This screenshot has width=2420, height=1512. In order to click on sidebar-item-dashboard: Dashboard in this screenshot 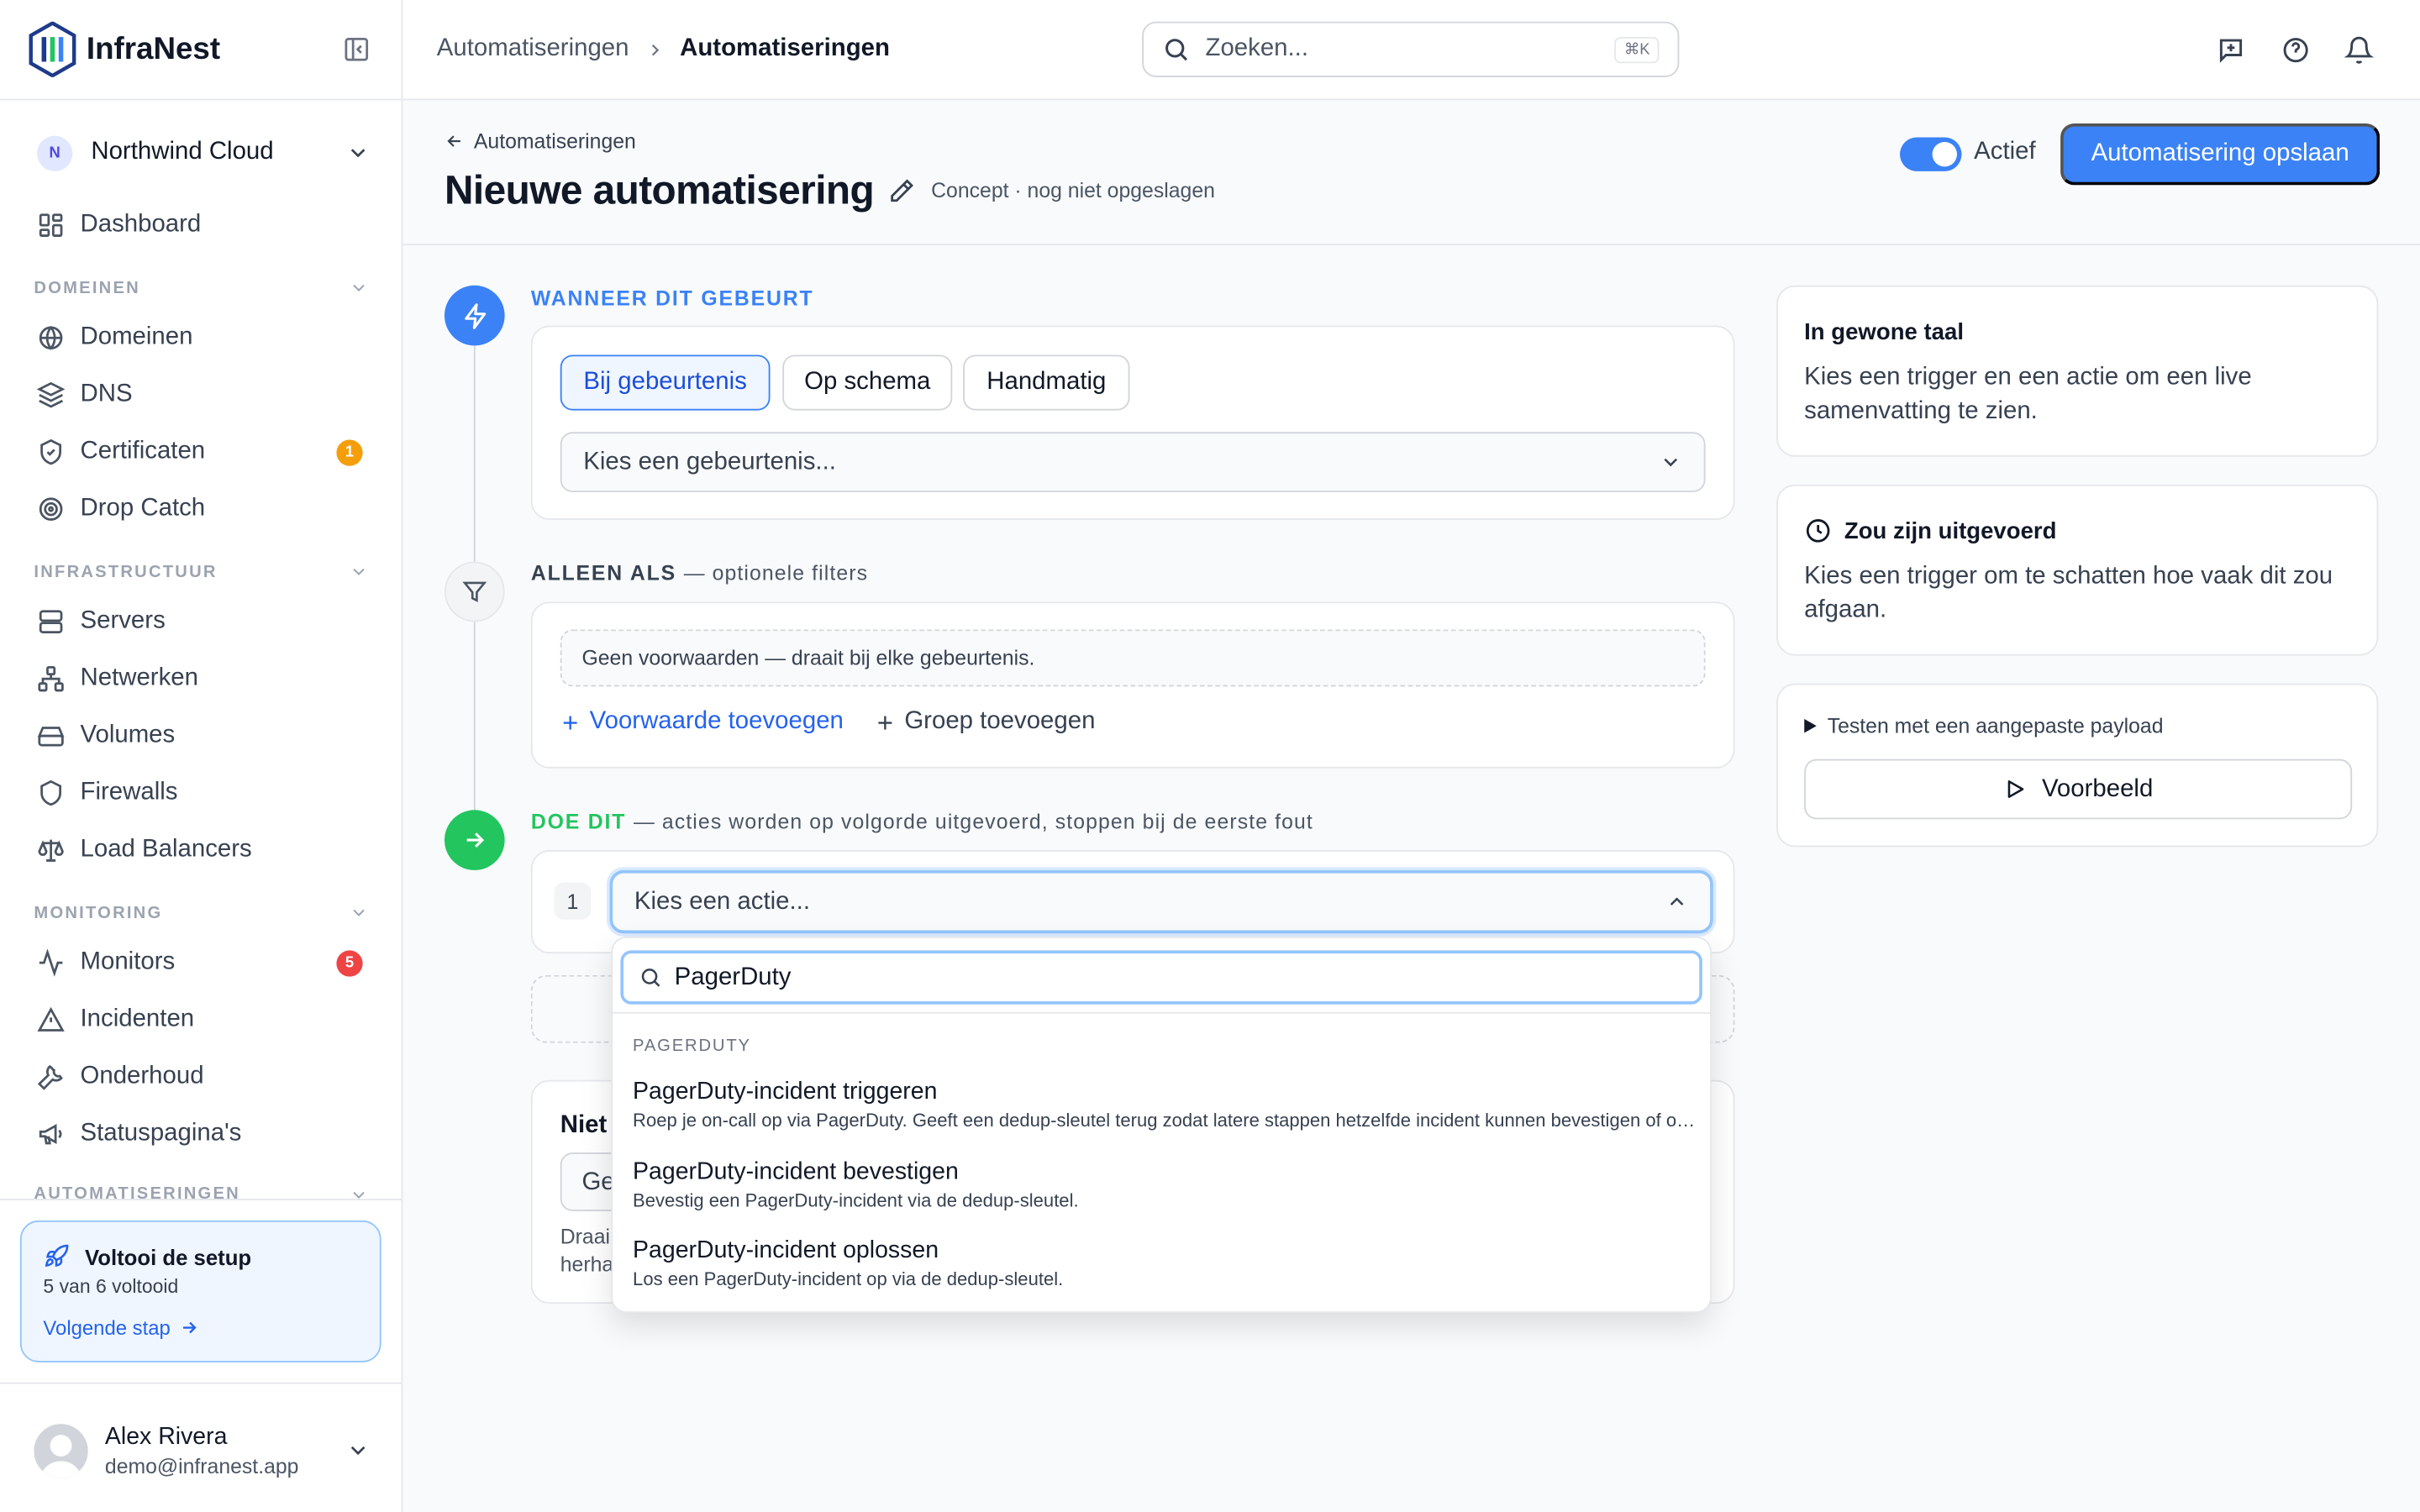, I will do `click(203, 225)`.